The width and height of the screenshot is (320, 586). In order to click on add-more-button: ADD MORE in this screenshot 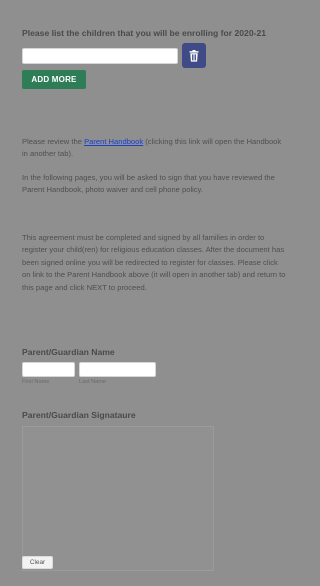, I will do `click(54, 79)`.